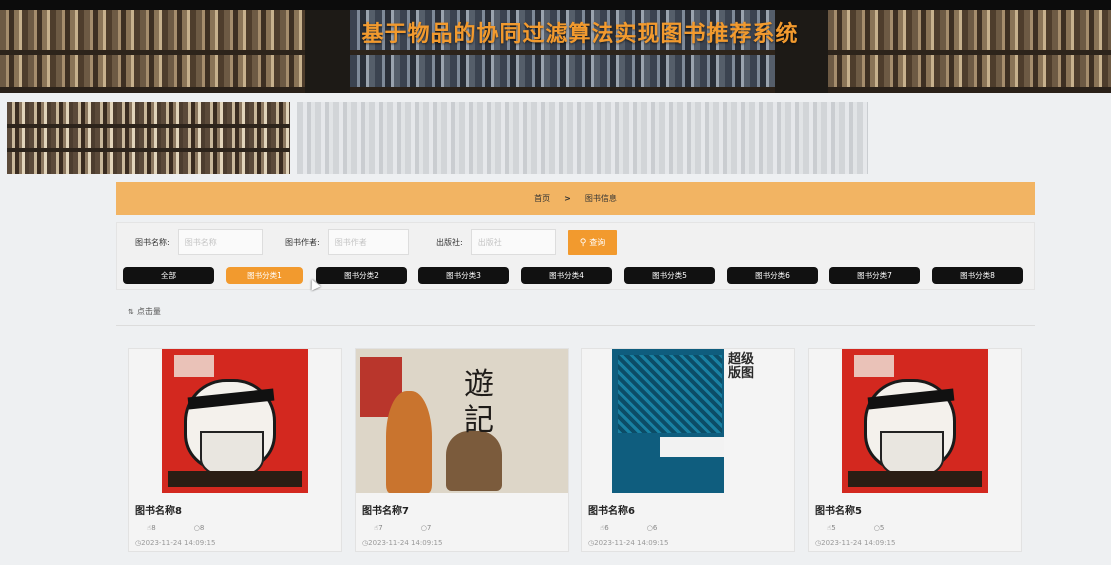  I want to click on book-author-input: 图书作者, so click(368, 242).